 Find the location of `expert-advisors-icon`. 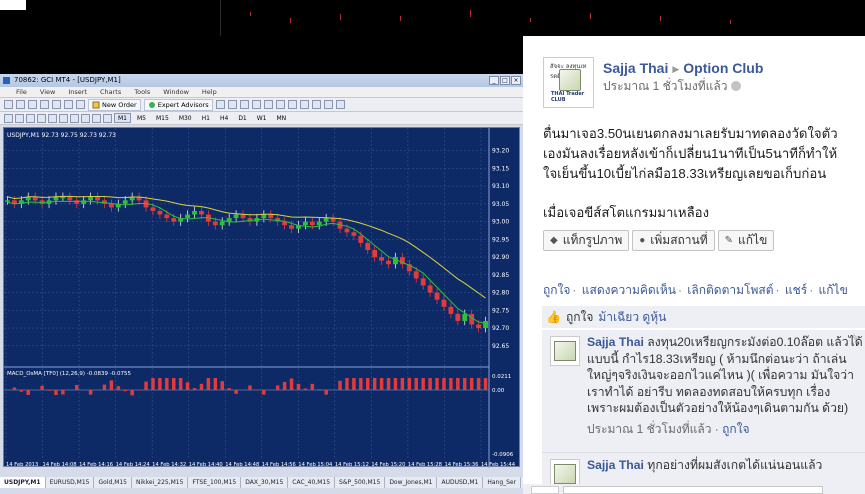

expert-advisors-icon is located at coordinates (151, 104).